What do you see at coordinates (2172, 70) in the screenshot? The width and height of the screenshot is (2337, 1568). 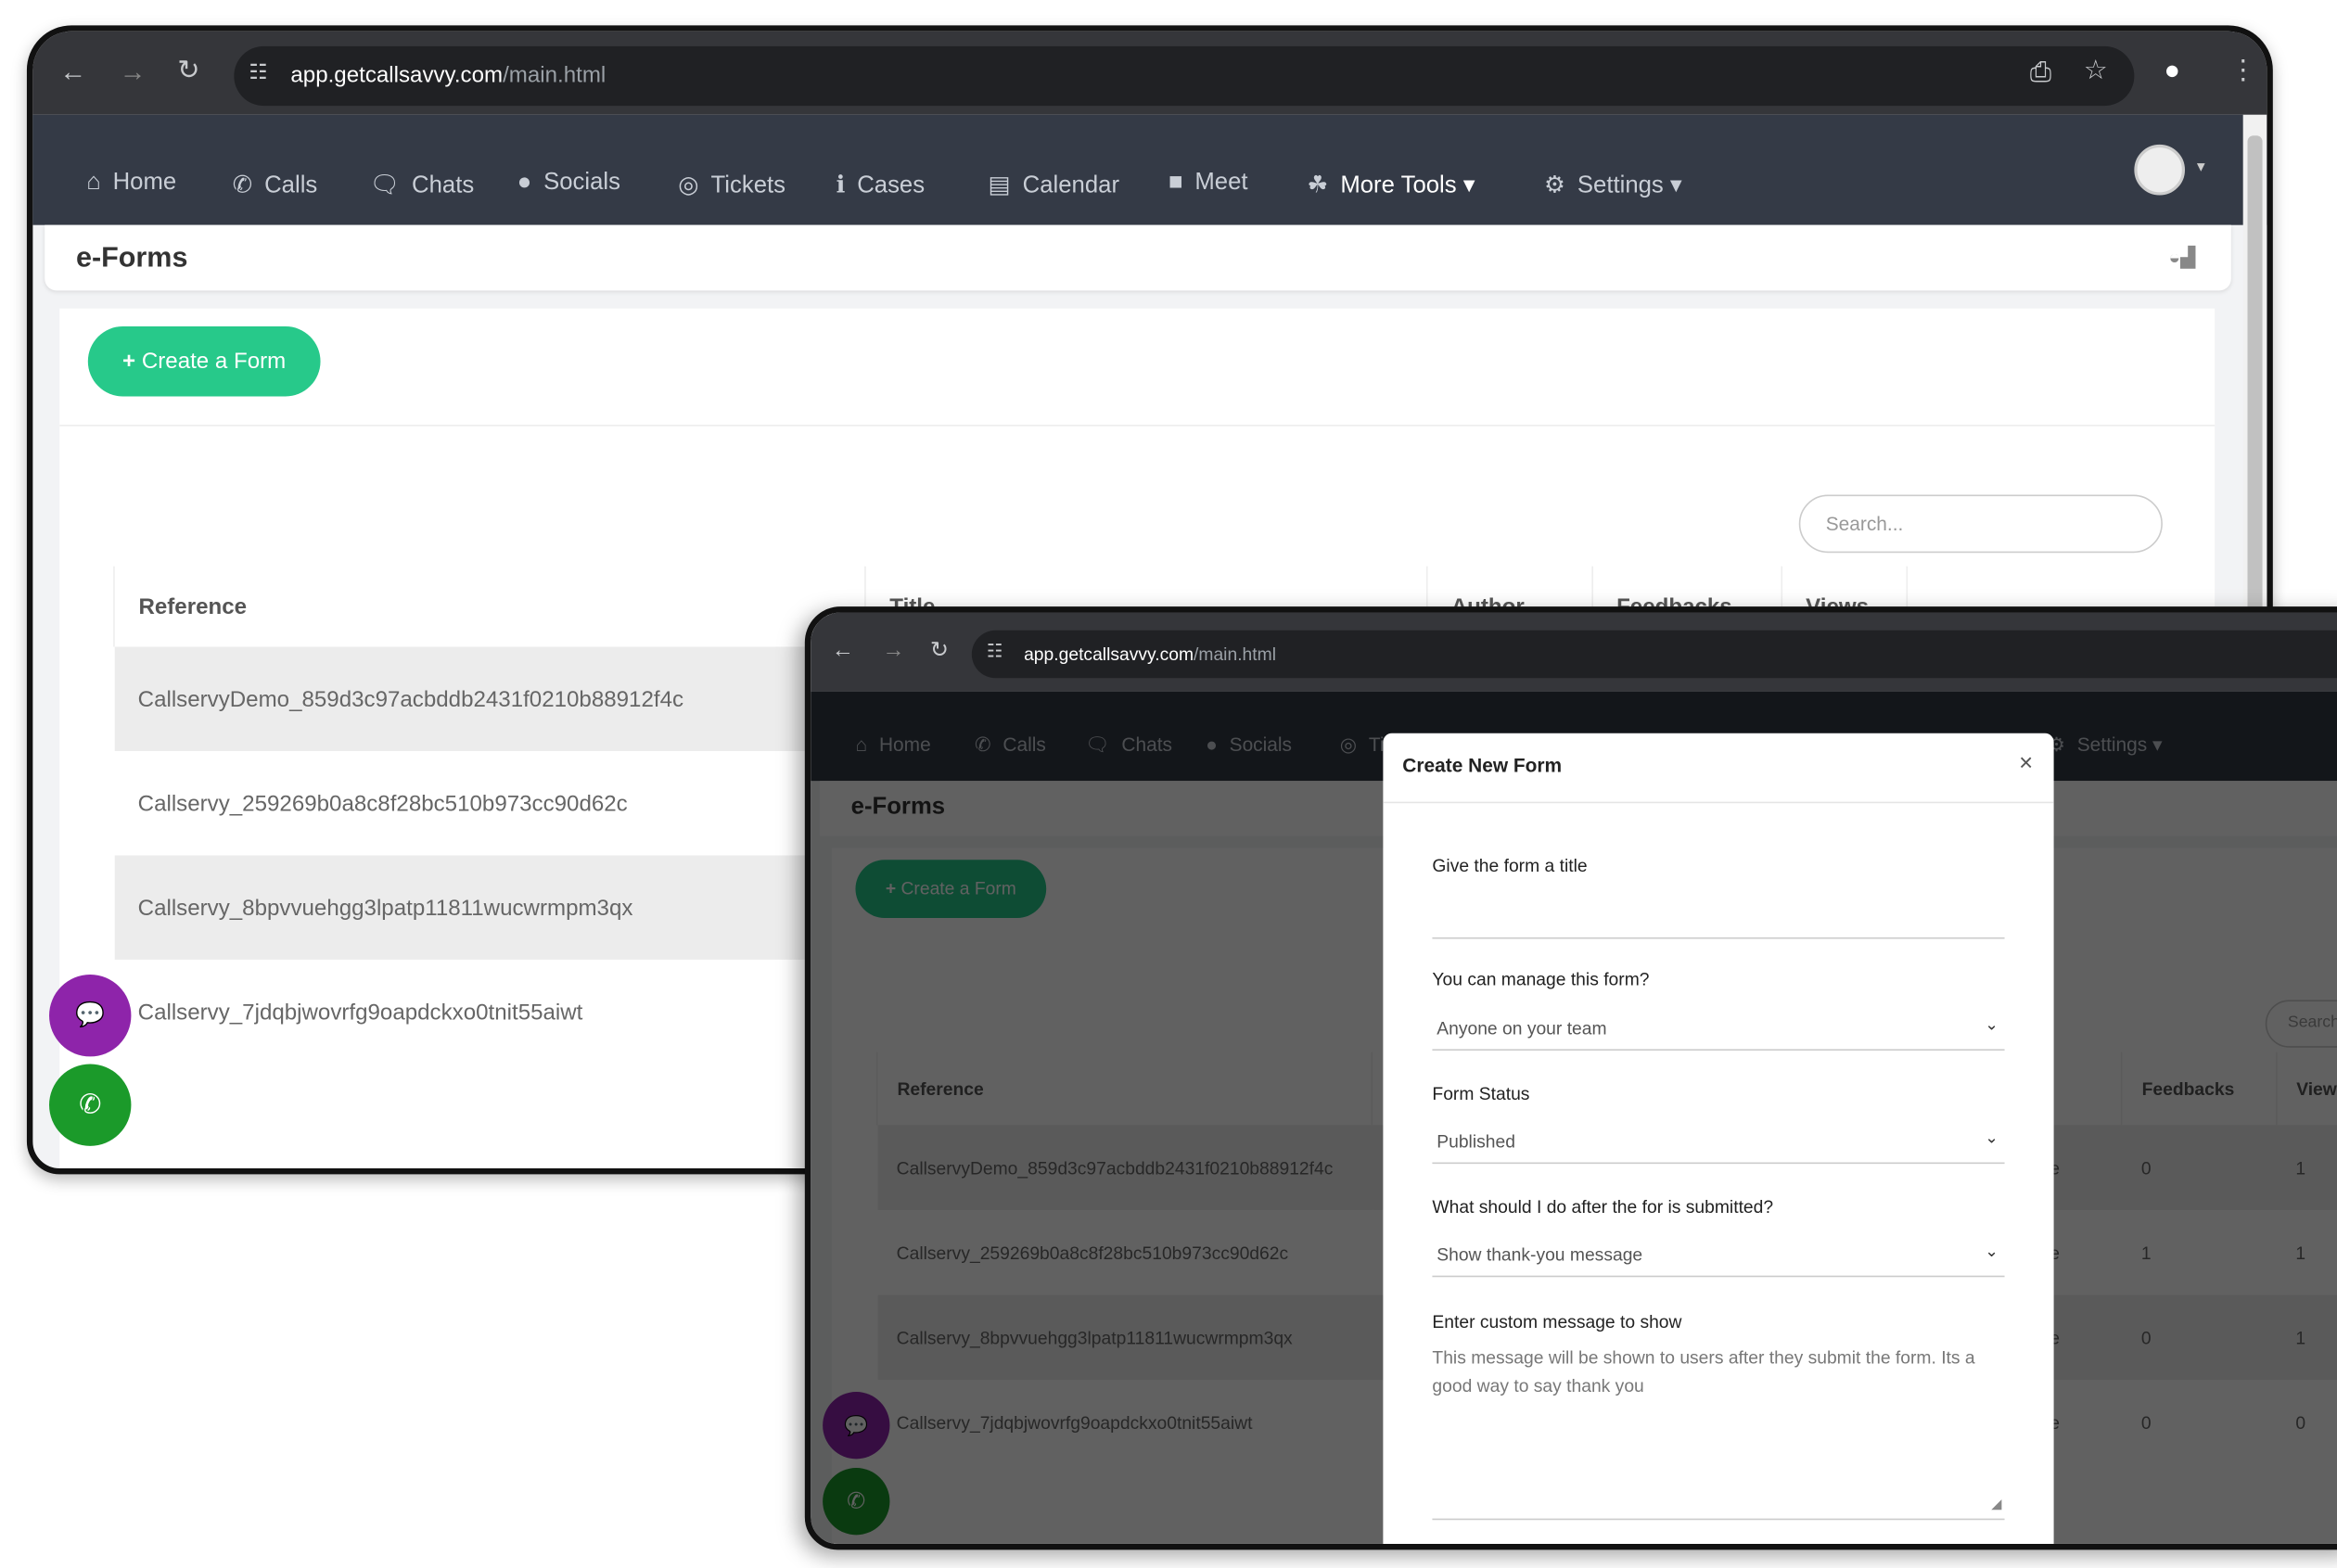 I see `profile-icon: ●` at bounding box center [2172, 70].